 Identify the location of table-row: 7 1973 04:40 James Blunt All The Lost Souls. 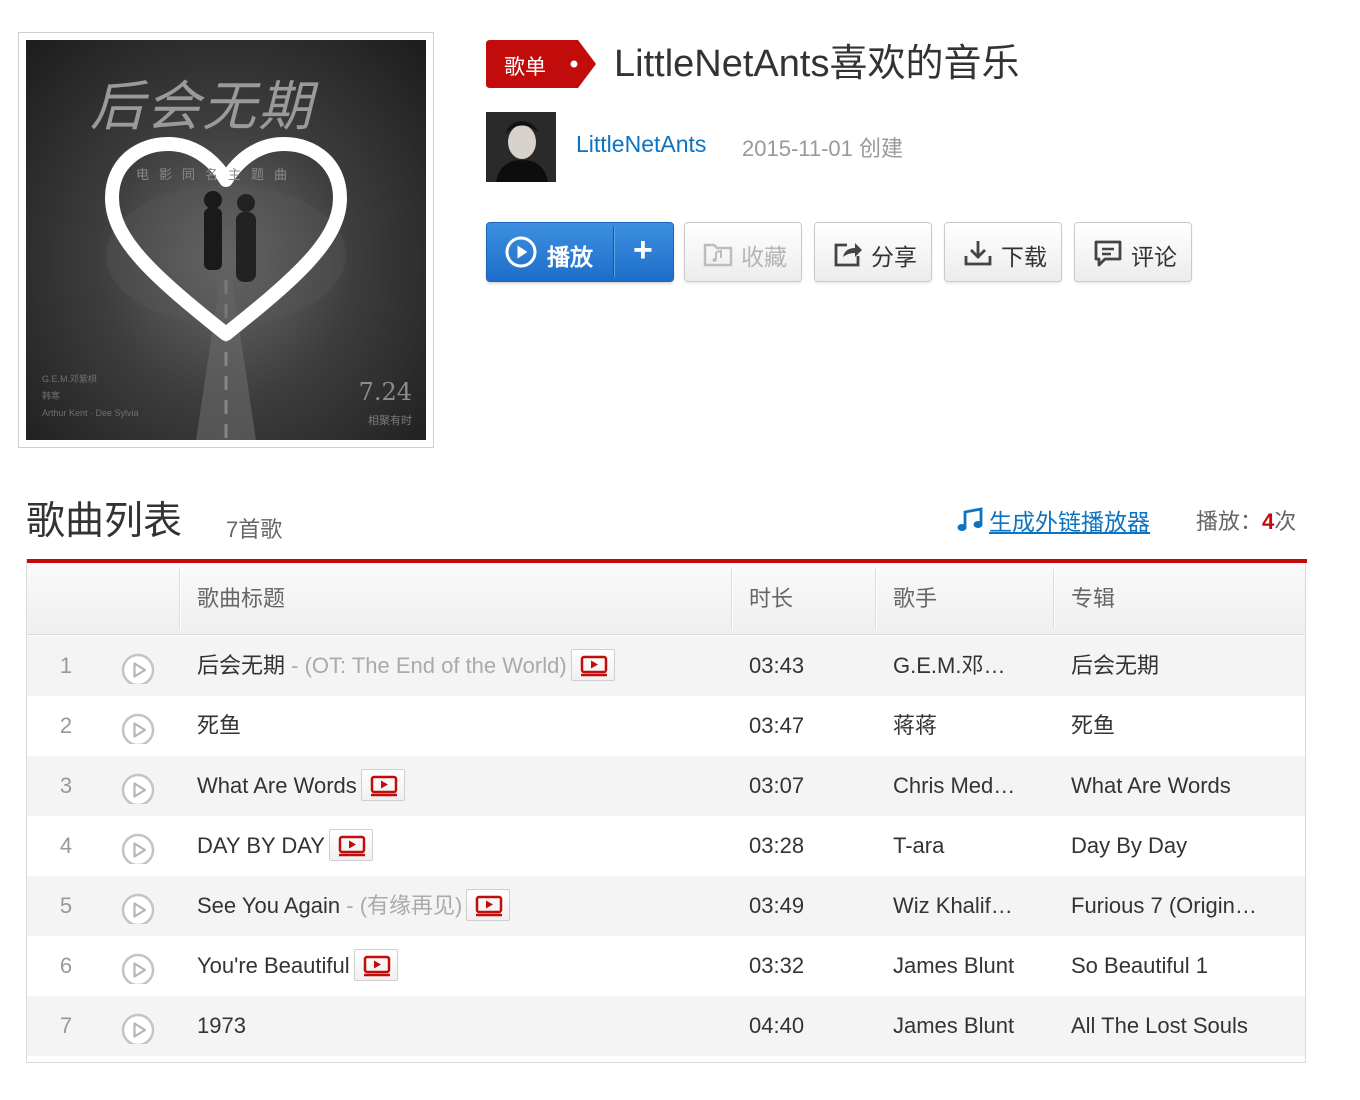
(666, 1026).